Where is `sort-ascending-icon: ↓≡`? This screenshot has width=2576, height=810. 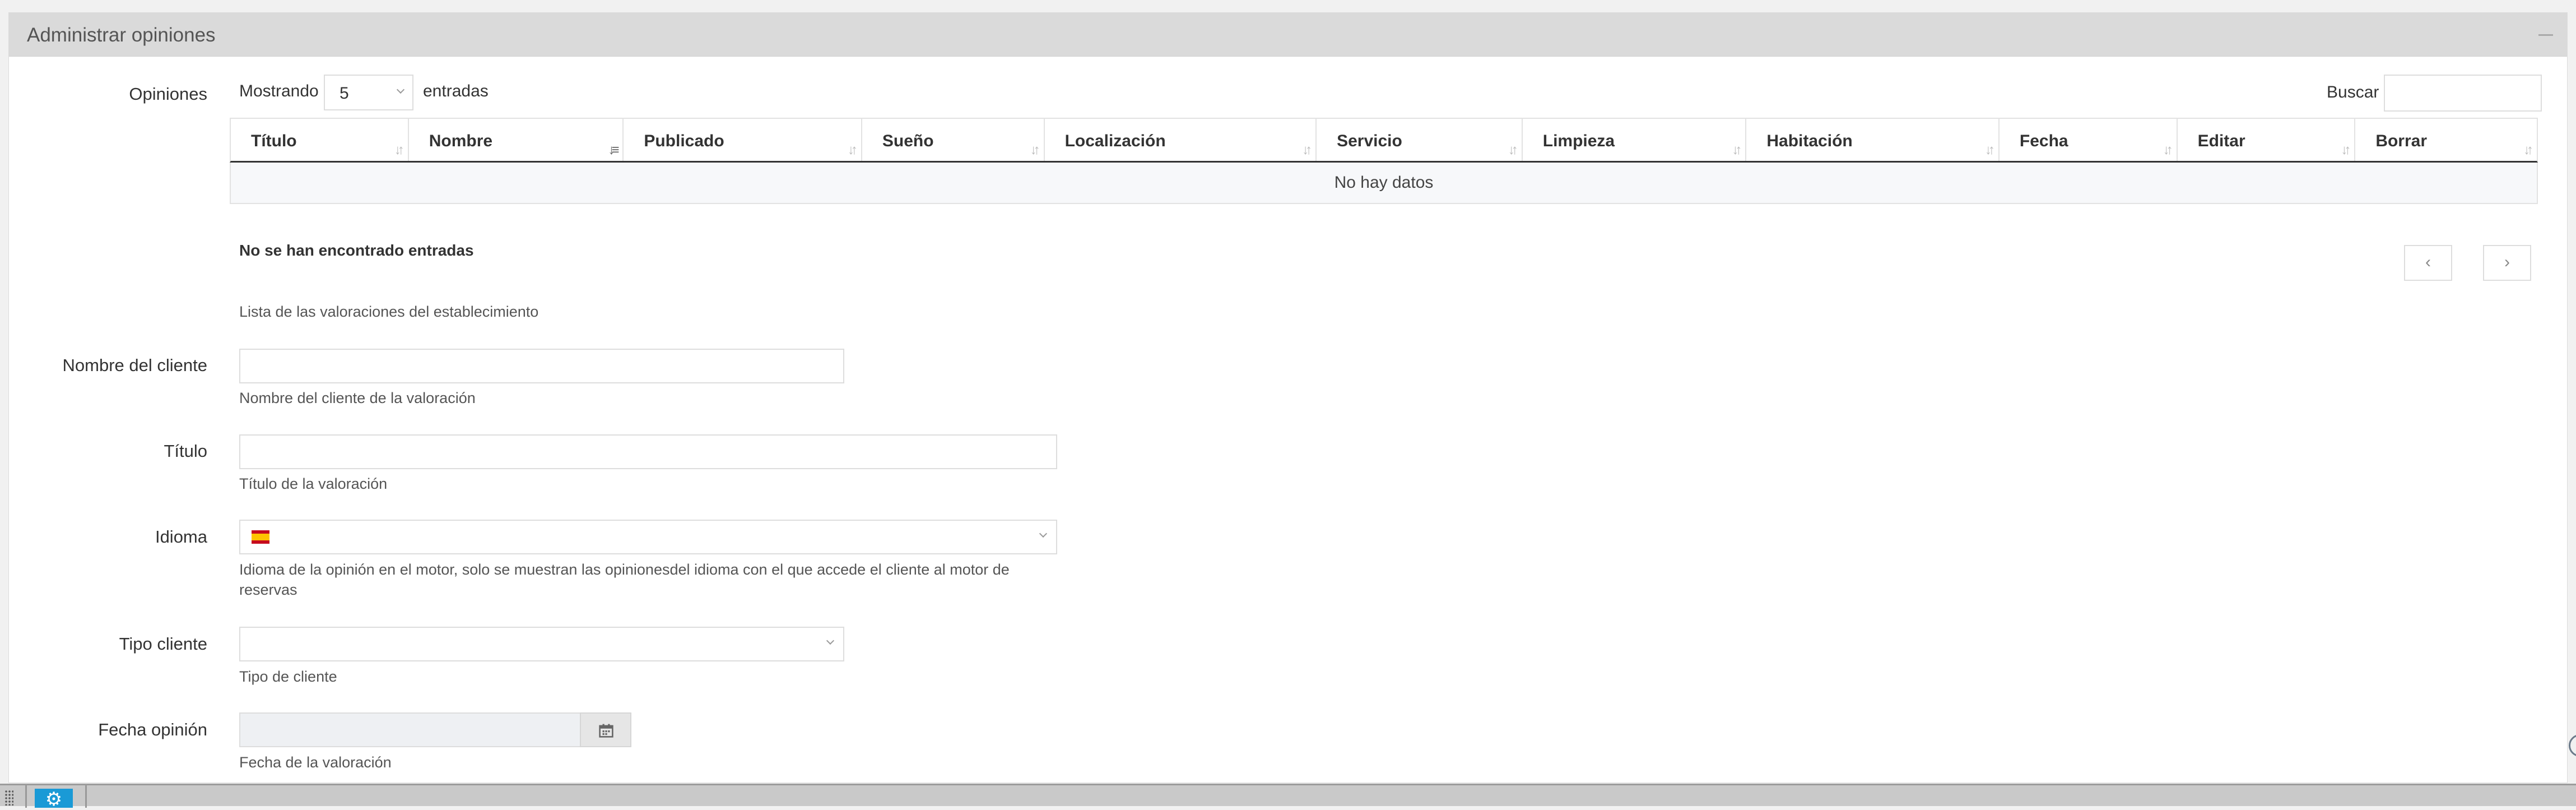
sort-ascending-icon: ↓≡ is located at coordinates (614, 150).